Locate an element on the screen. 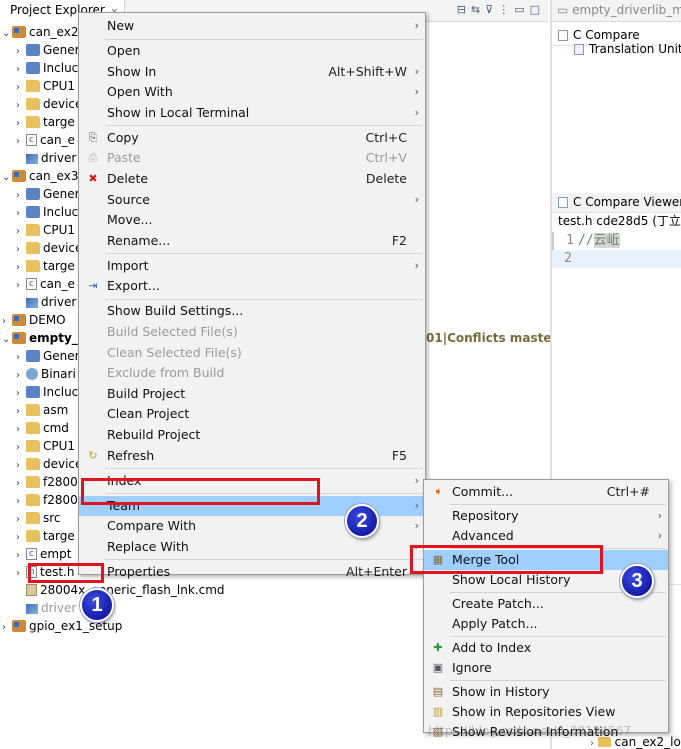 This screenshot has height=749, width=681. menu-item-shortcut: Ctrl+V is located at coordinates (386, 158).